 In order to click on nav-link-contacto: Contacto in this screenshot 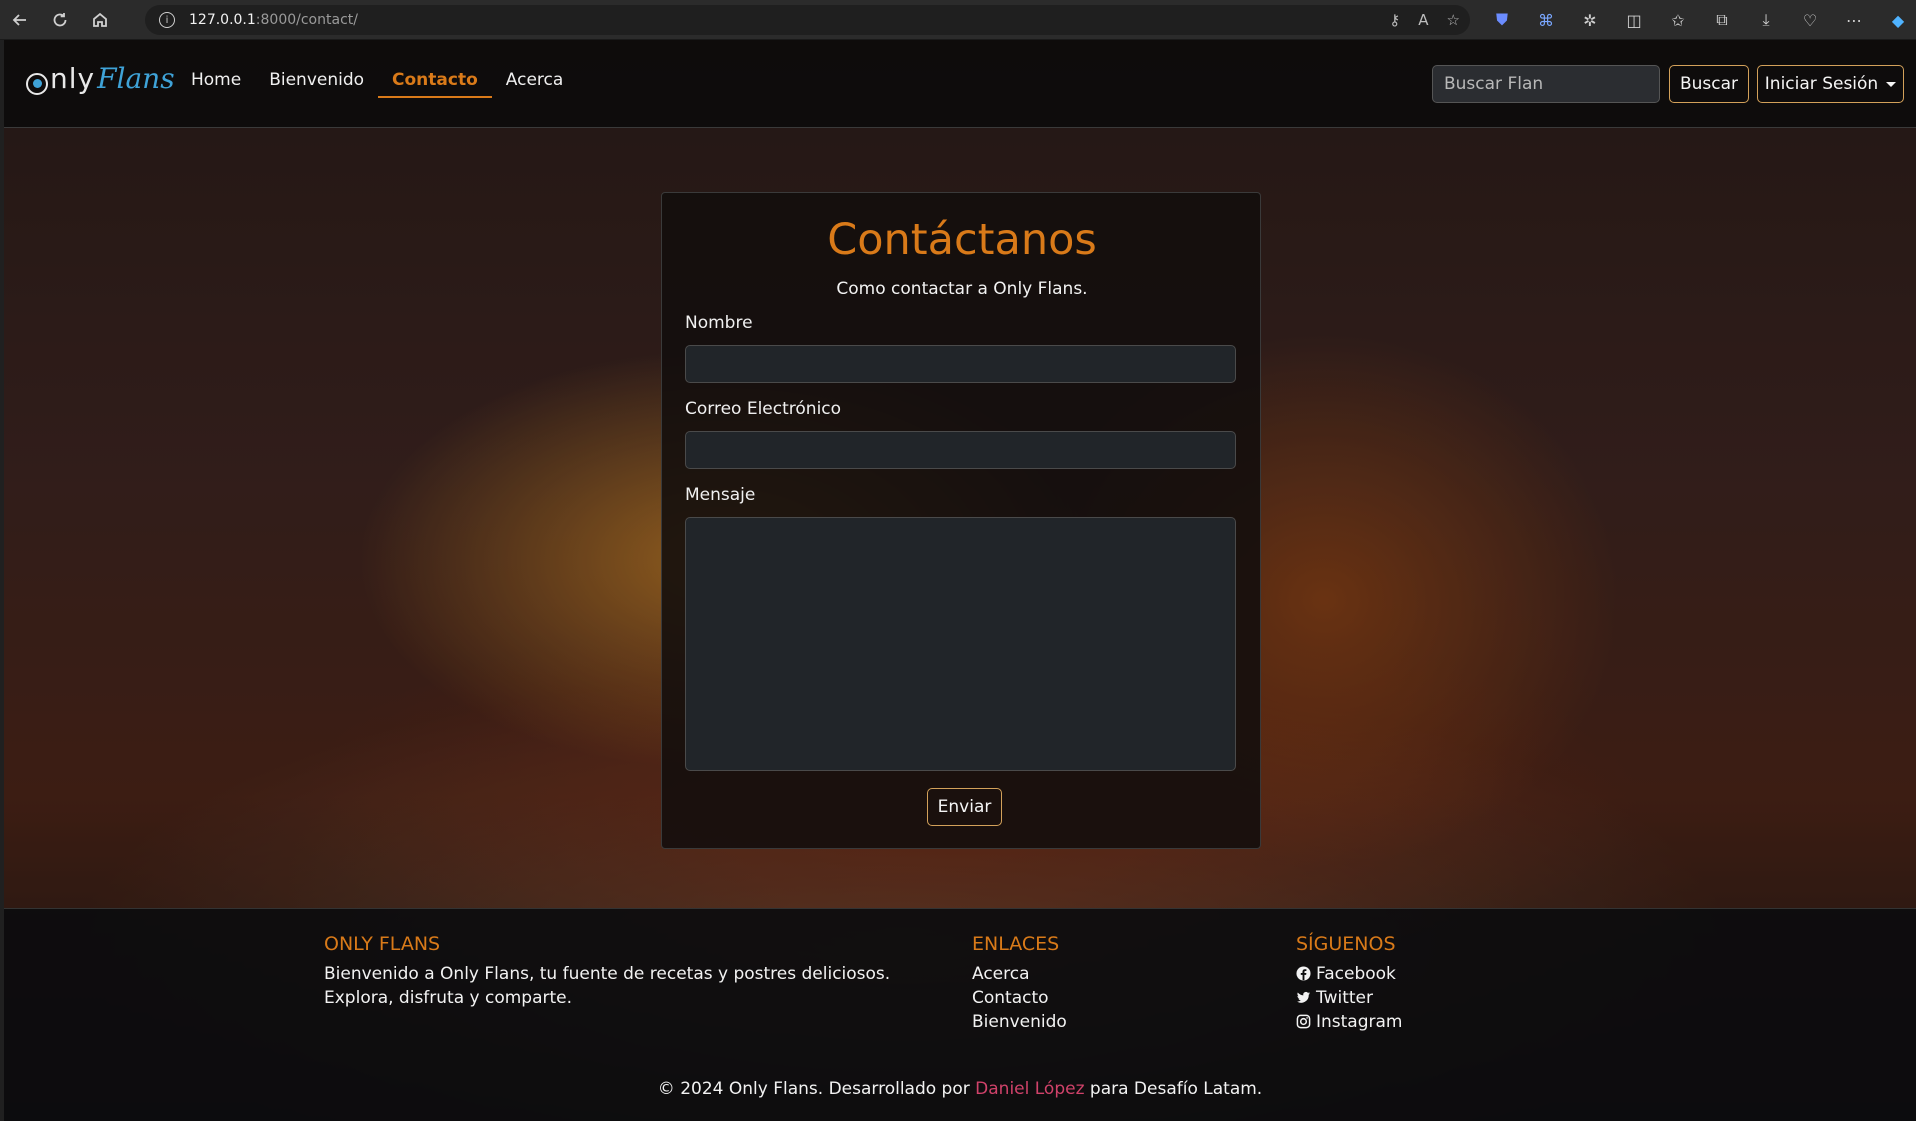, I will do `click(435, 83)`.